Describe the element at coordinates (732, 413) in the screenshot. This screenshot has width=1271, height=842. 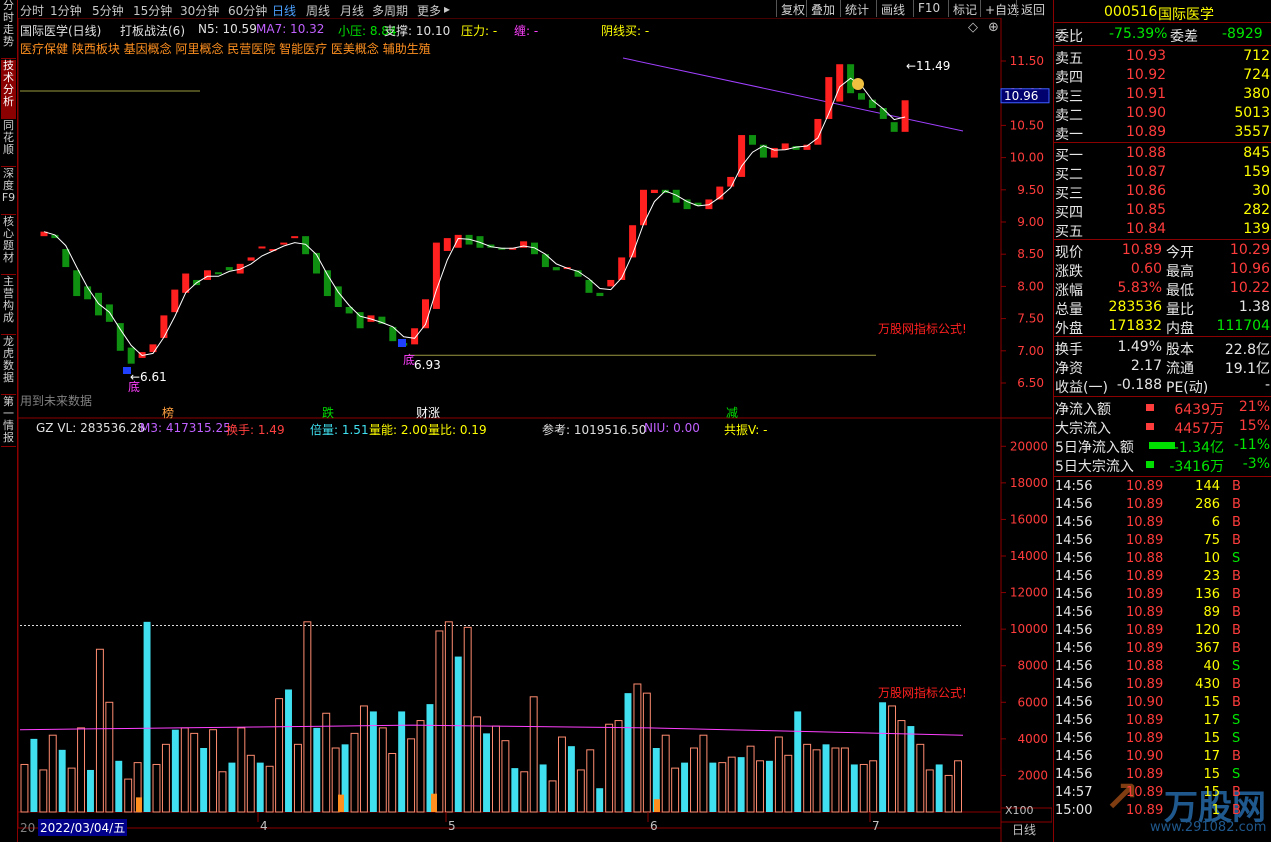
I see `marker-jian: 减` at that location.